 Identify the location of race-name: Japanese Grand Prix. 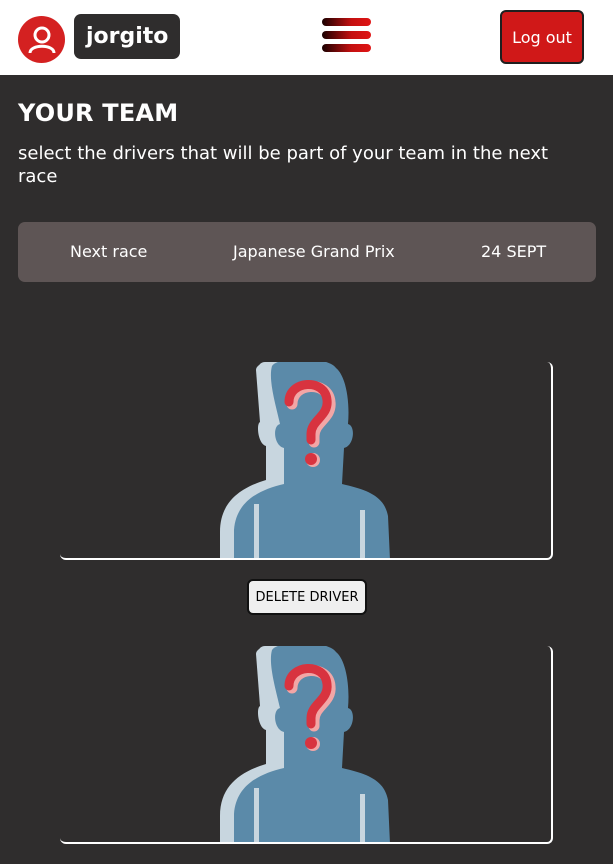
(314, 251).